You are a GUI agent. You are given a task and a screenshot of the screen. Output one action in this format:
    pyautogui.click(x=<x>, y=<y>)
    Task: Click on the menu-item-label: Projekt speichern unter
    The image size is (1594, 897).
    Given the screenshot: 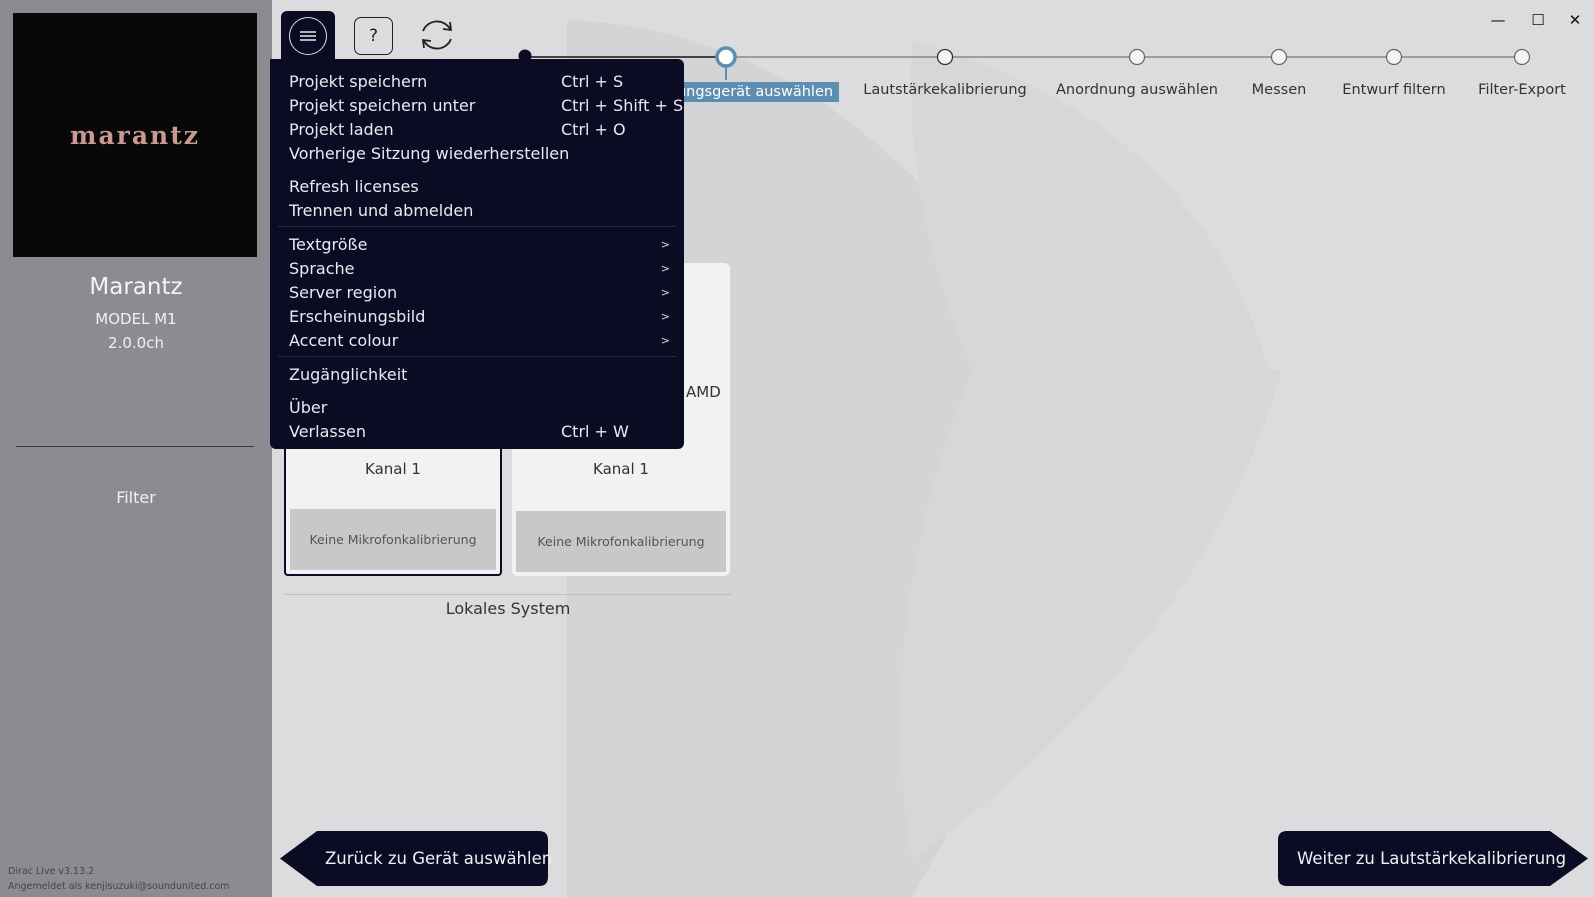 What is the action you would take?
    pyautogui.click(x=382, y=105)
    